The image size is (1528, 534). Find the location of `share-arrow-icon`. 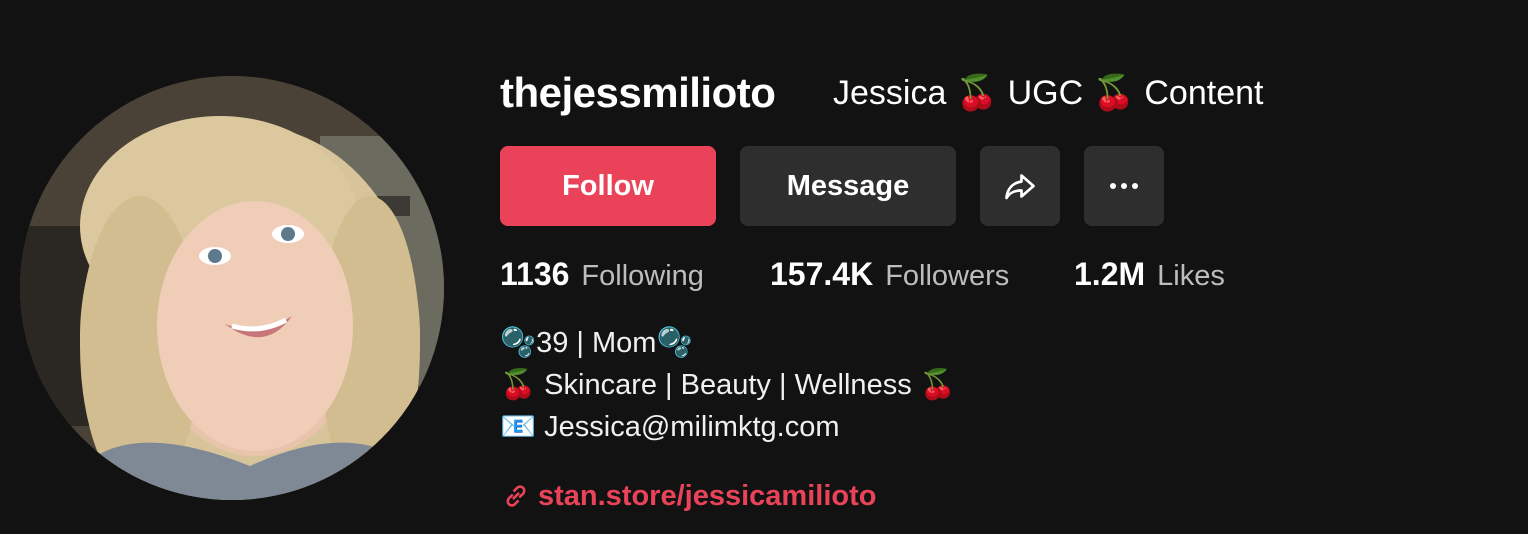

share-arrow-icon is located at coordinates (1020, 187).